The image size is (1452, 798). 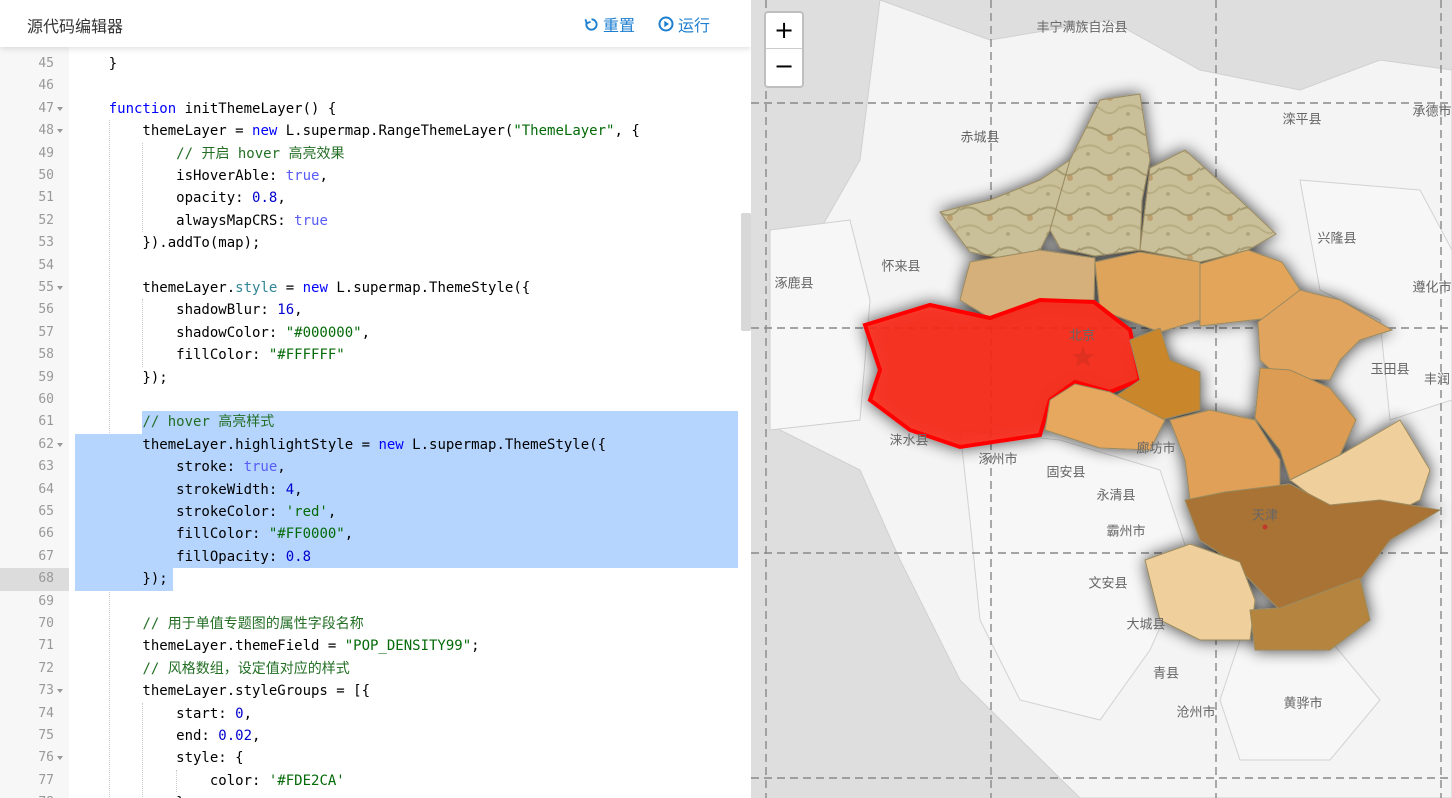 I want to click on code-line: style: {, so click(x=159, y=758).